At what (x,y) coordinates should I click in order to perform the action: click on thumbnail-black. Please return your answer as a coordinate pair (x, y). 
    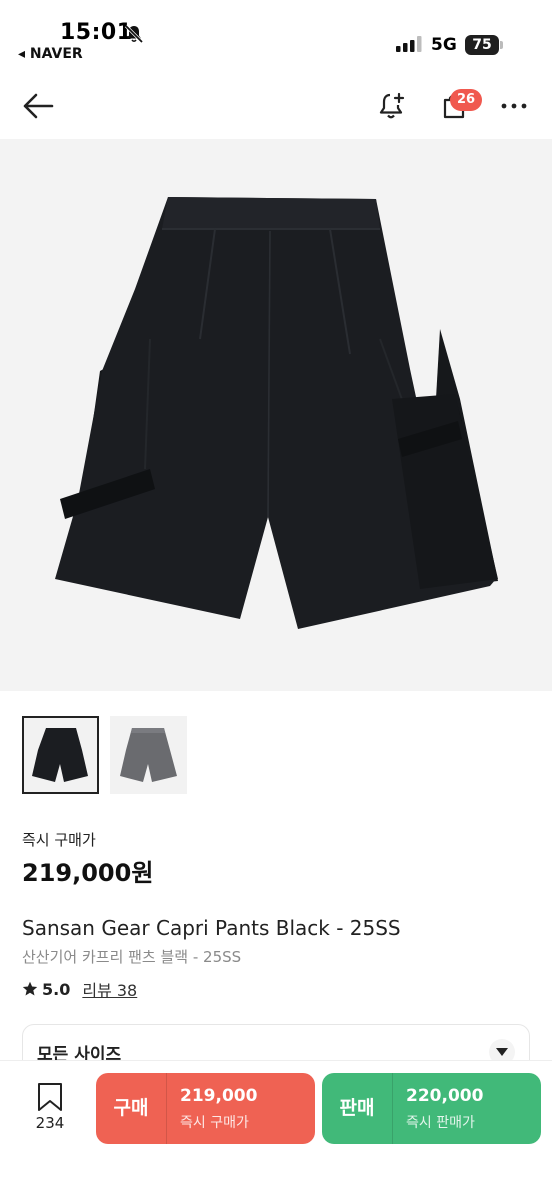
    Looking at the image, I should click on (60, 755).